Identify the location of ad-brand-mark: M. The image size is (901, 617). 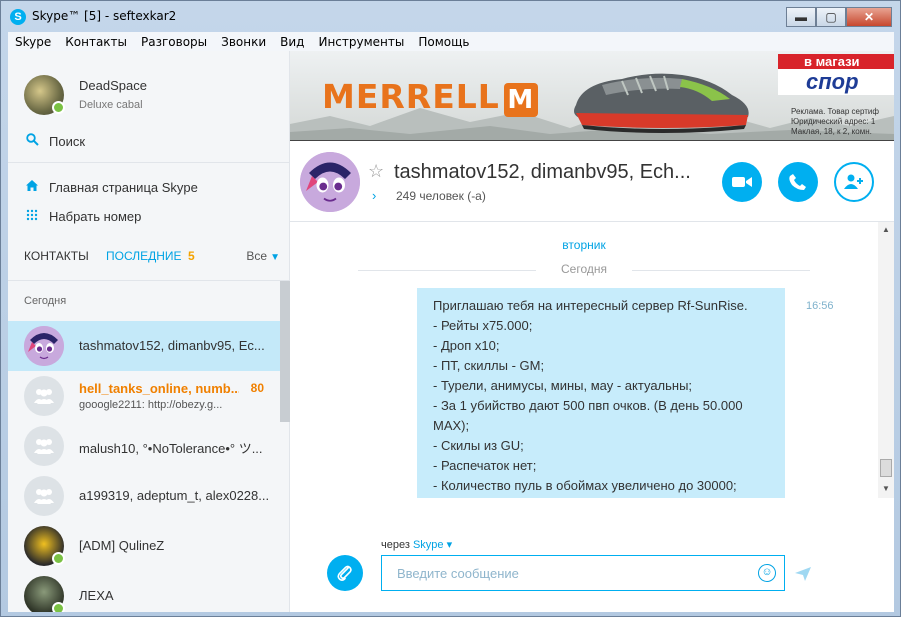
(520, 100).